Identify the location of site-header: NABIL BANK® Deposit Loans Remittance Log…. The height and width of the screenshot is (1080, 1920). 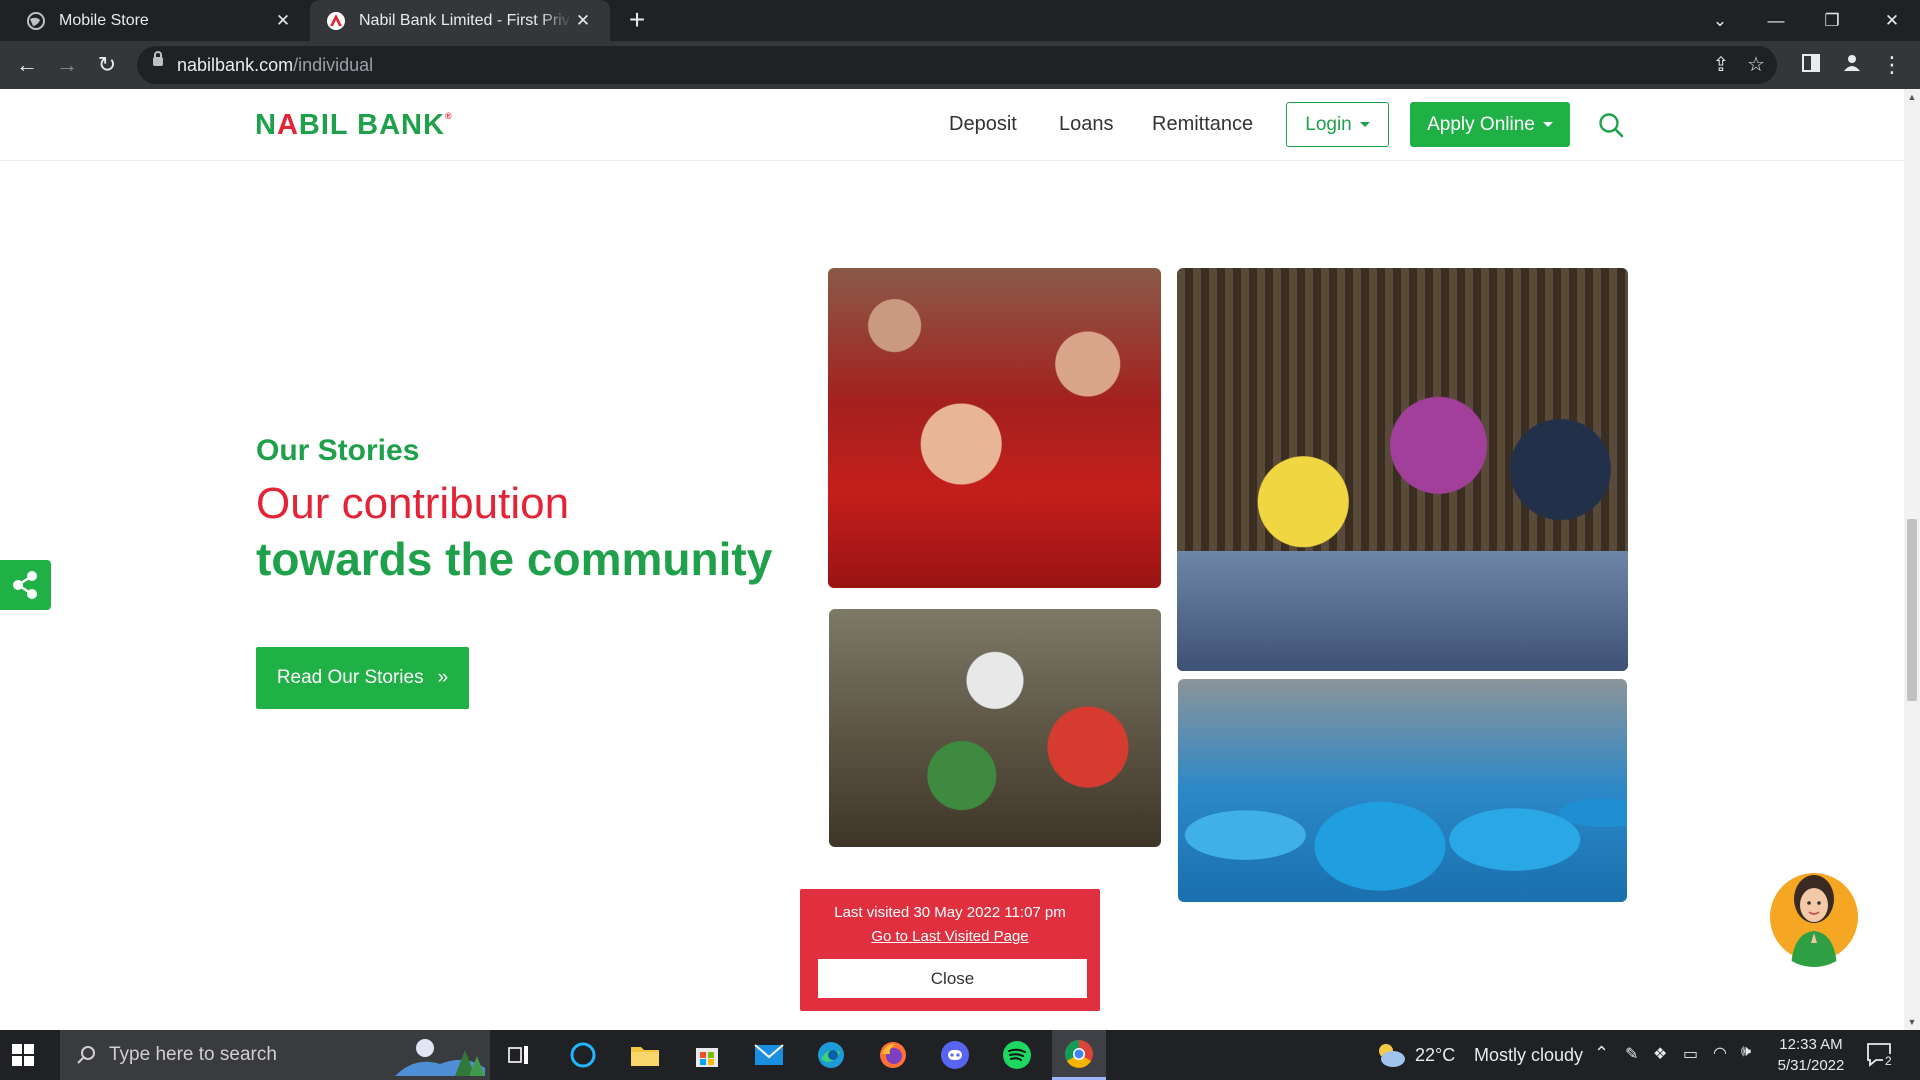
(952, 125).